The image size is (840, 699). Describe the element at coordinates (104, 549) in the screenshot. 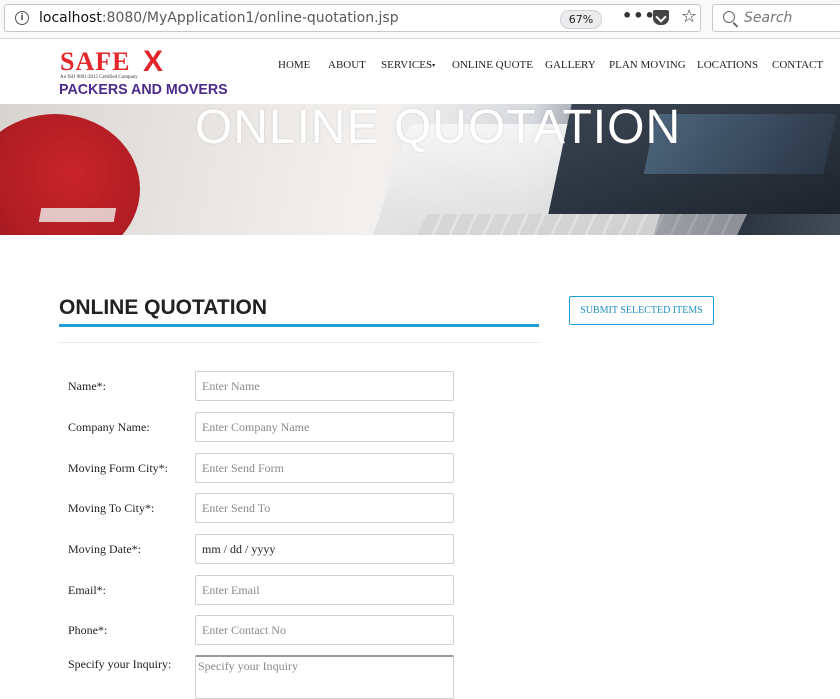

I see `date-label: Moving Date*:` at that location.